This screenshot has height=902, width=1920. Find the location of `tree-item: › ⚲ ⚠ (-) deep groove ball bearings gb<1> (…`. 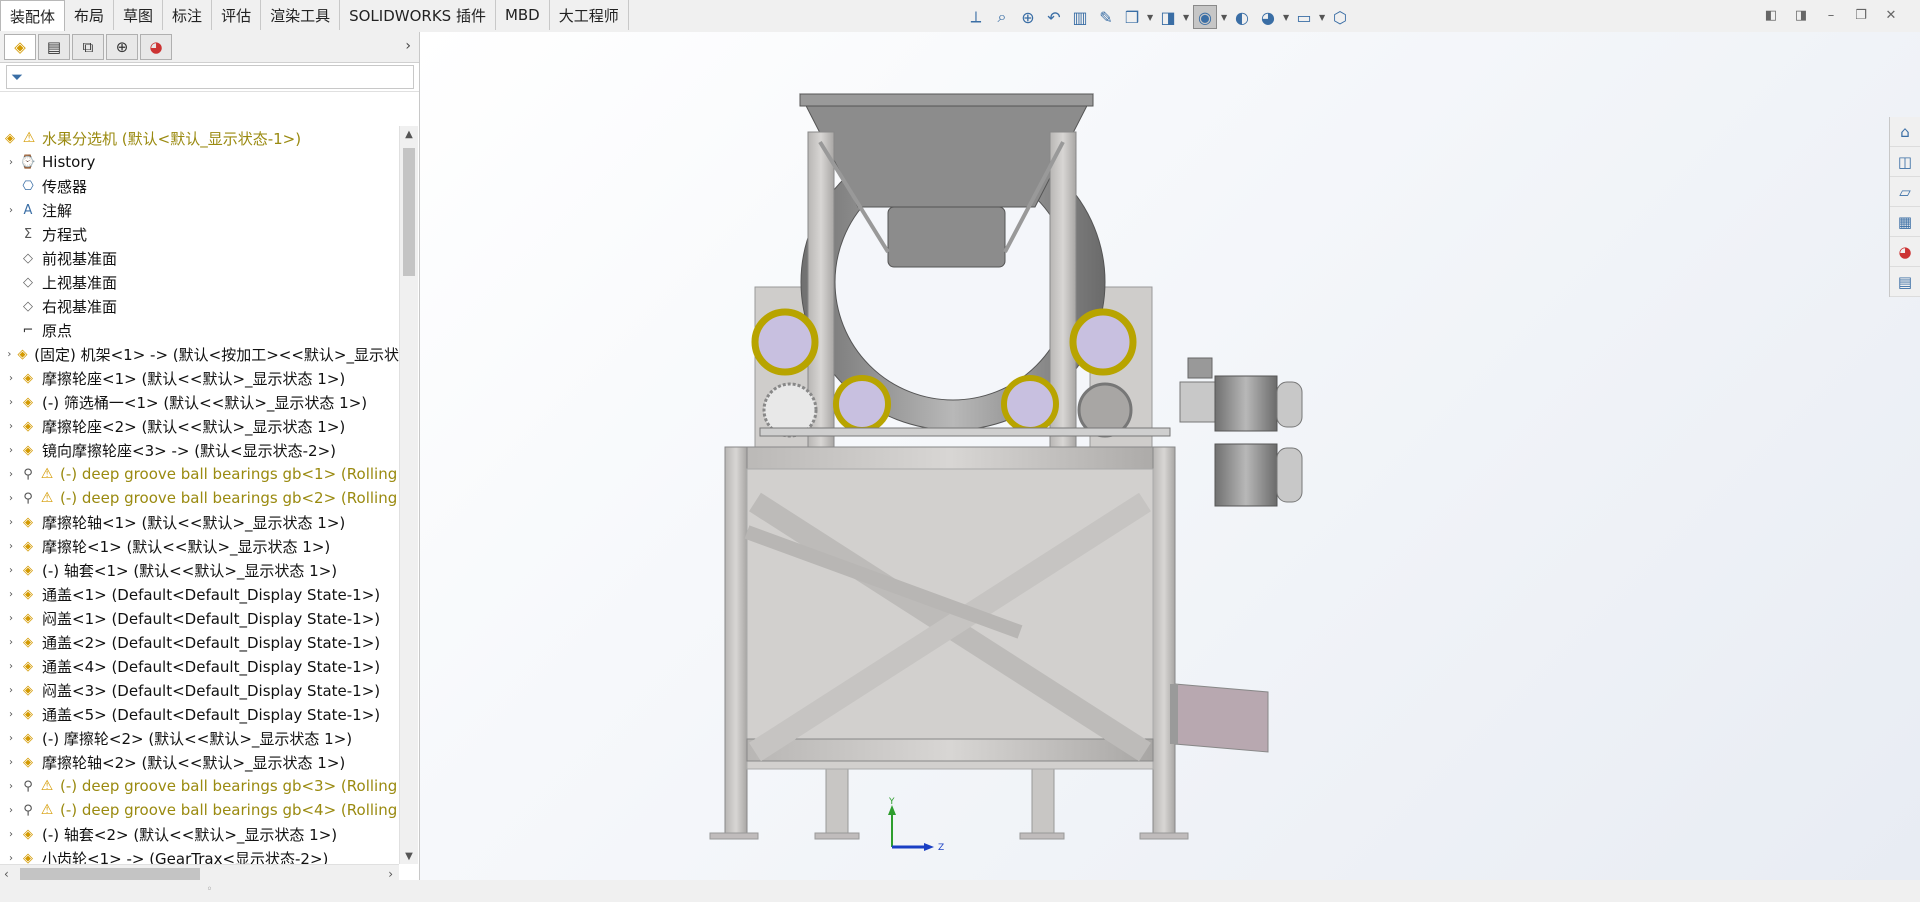

tree-item: › ⚲ ⚠ (-) deep groove ball bearings gb<1> (… is located at coordinates (199, 474).